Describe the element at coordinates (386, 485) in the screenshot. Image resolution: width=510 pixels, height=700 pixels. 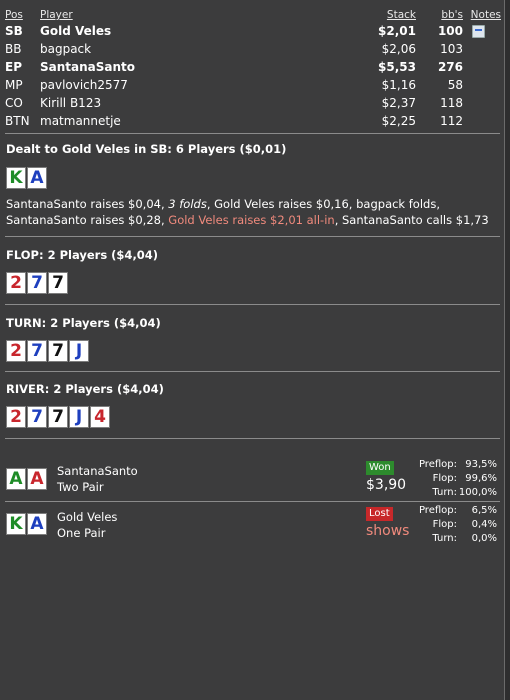
I see `won-amount: $3,90` at that location.